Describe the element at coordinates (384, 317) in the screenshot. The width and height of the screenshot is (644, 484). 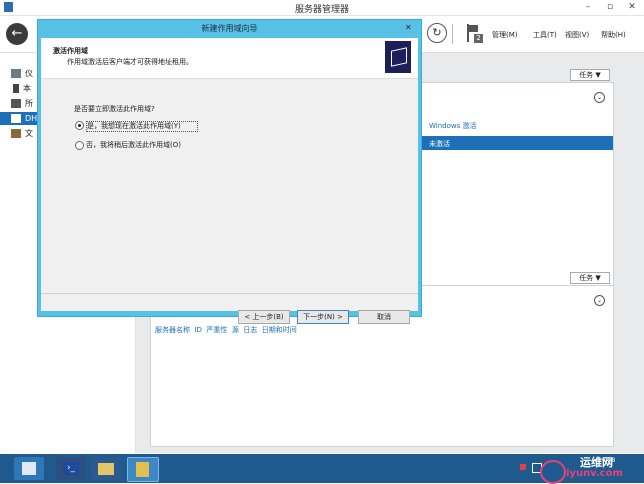
I see `cancel-button: 取消` at that location.